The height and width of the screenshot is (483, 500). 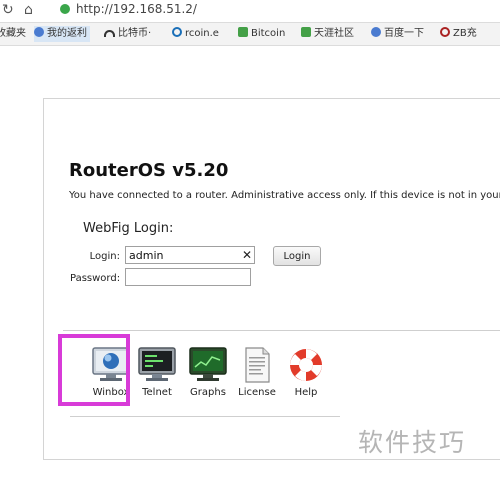 I want to click on bookmark-3: rcoin.e, so click(x=195, y=34).